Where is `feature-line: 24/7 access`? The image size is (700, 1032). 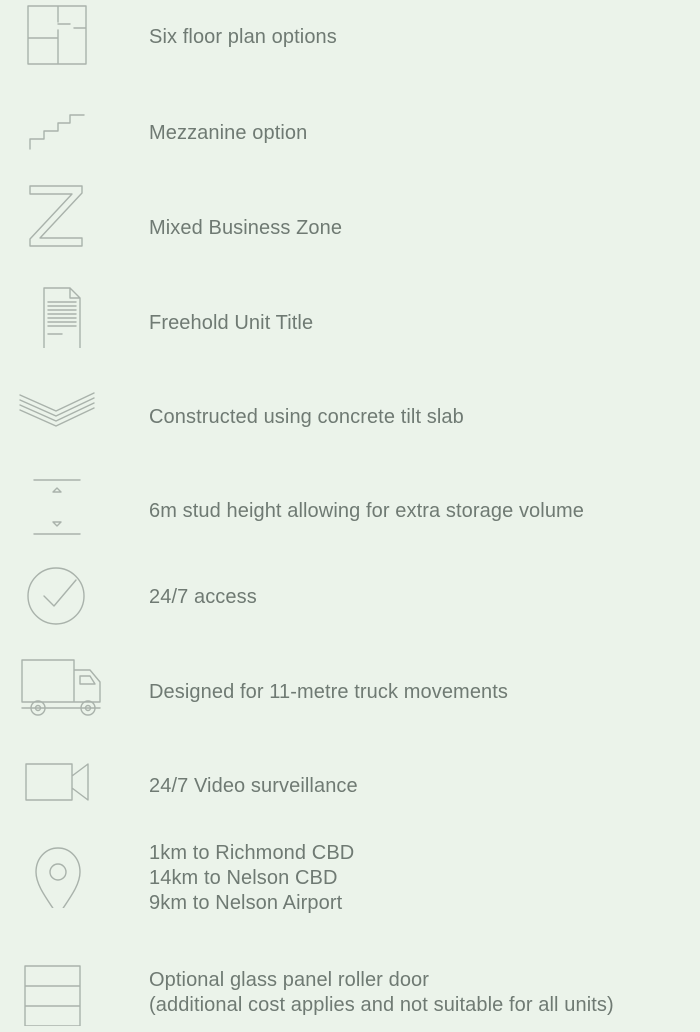 feature-line: 24/7 access is located at coordinates (203, 597).